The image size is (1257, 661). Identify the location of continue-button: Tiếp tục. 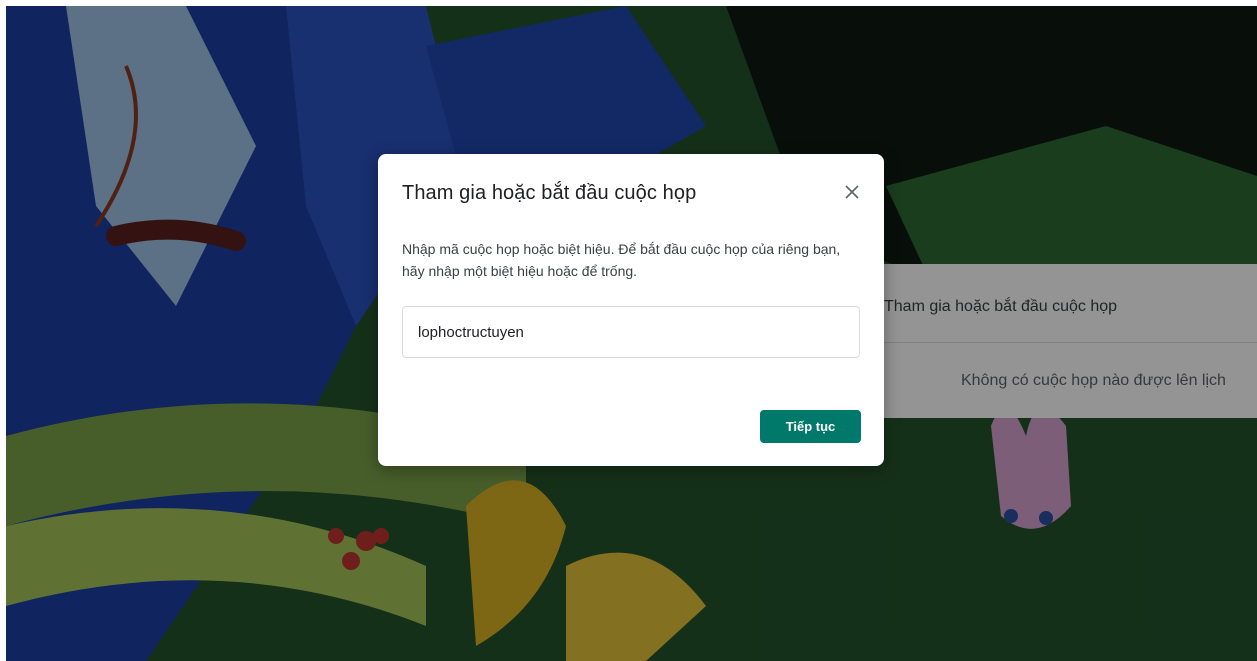
(810, 426).